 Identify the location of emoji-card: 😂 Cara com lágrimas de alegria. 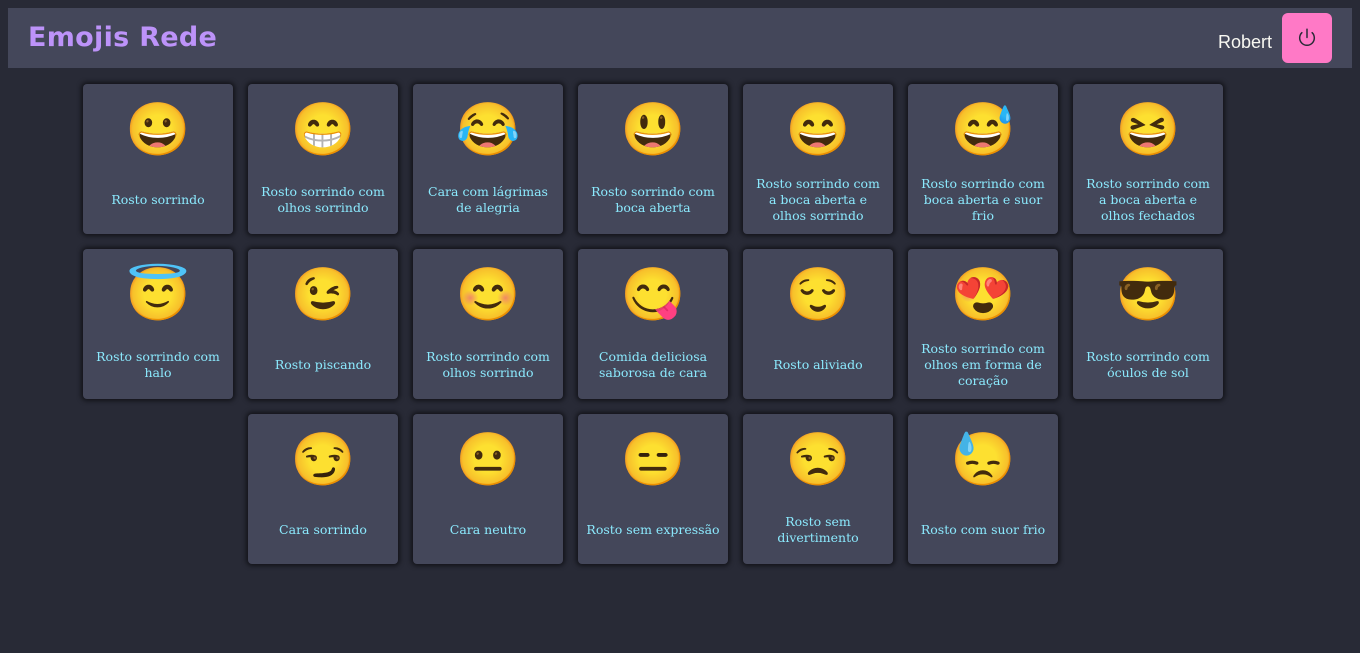
(488, 159).